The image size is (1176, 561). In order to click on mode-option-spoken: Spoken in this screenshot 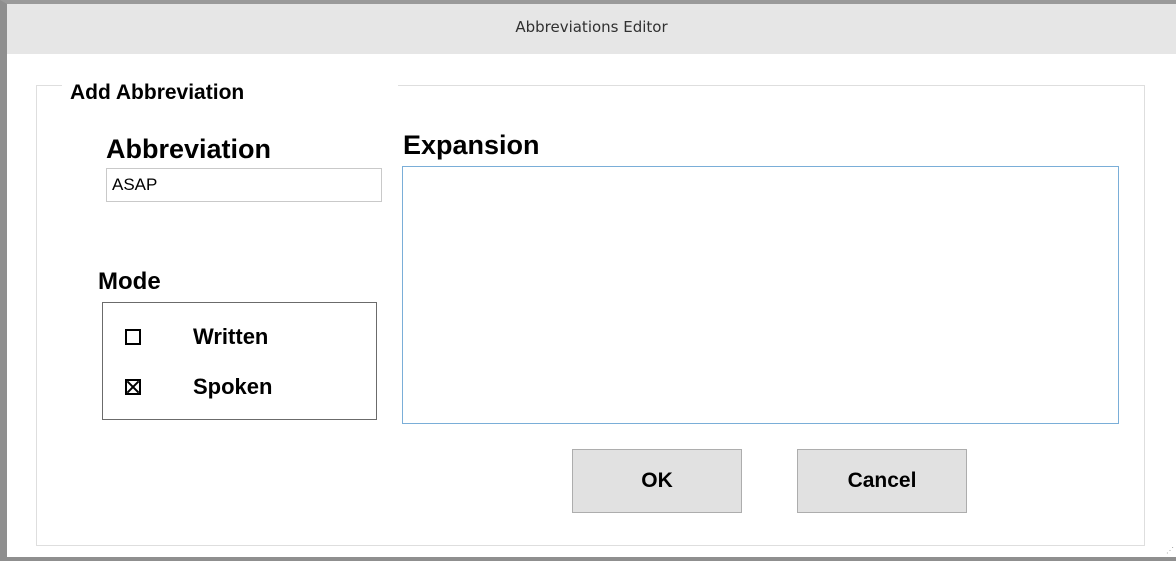, I will do `click(198, 387)`.